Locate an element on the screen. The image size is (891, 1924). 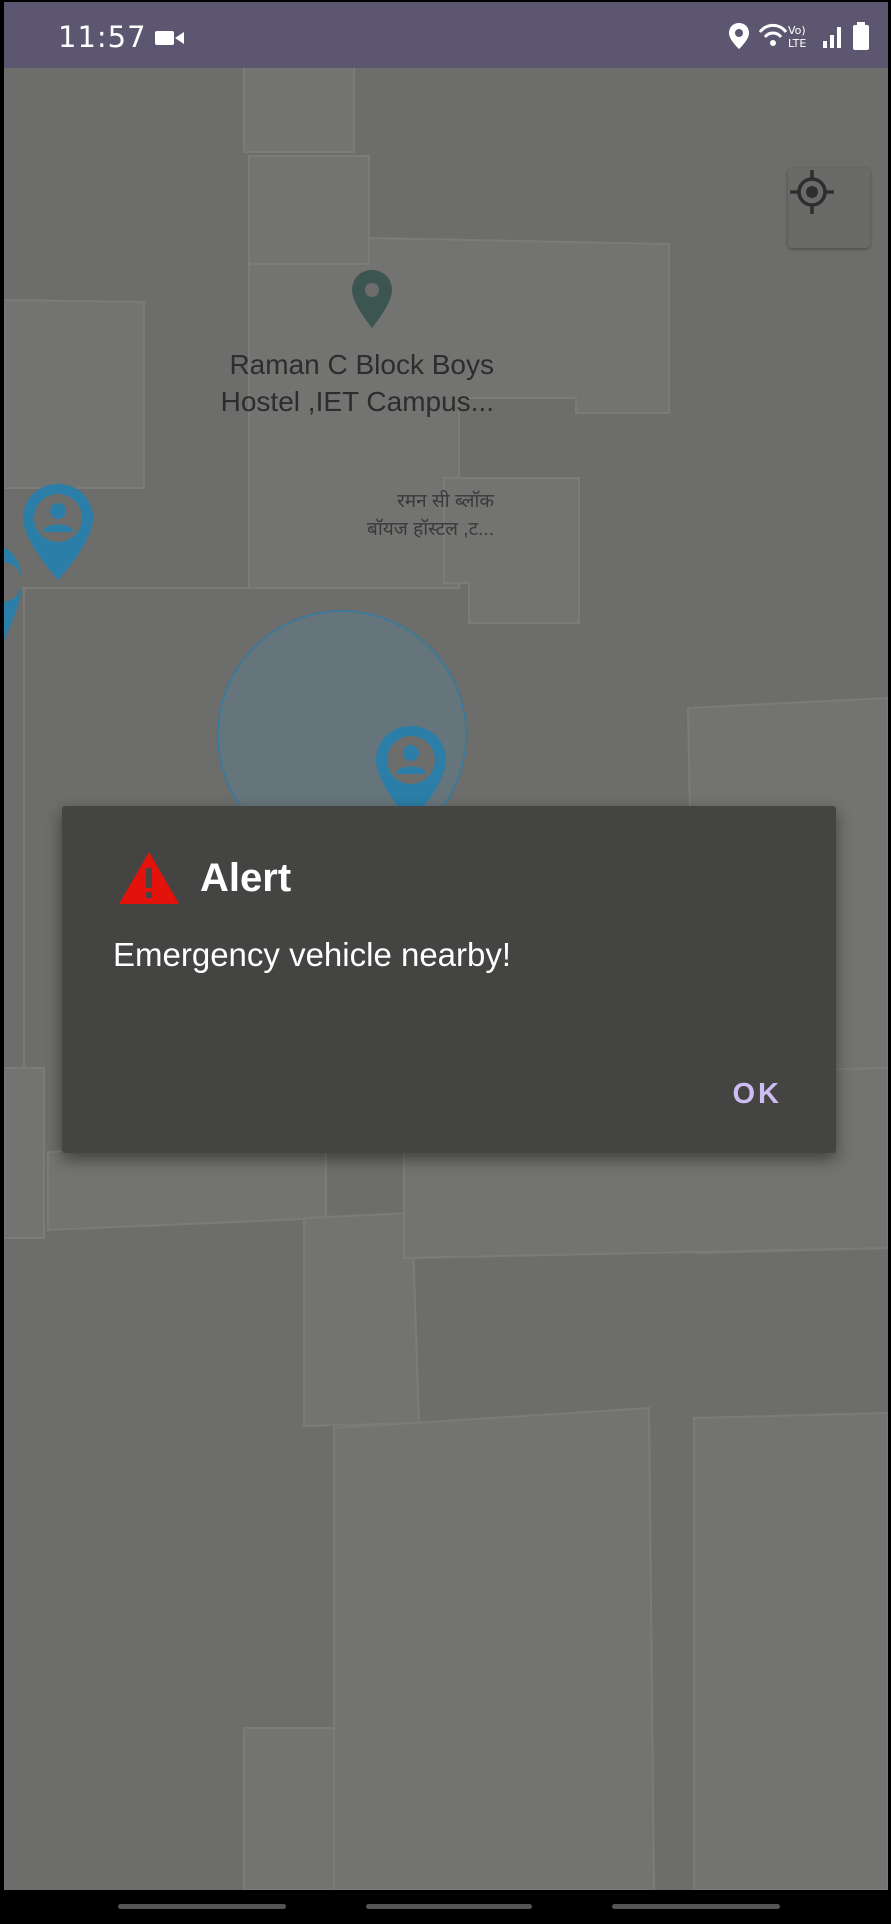
nav-recent-indicator is located at coordinates (202, 1906).